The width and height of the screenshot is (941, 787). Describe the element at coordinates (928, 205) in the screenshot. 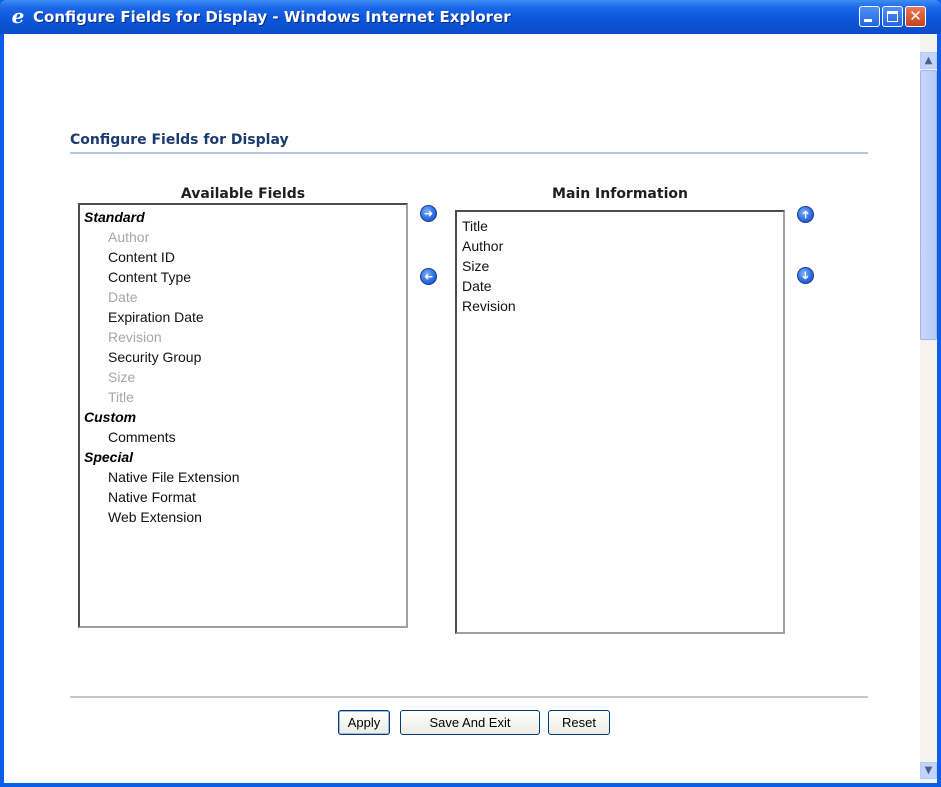

I see `scroll-thumb` at that location.